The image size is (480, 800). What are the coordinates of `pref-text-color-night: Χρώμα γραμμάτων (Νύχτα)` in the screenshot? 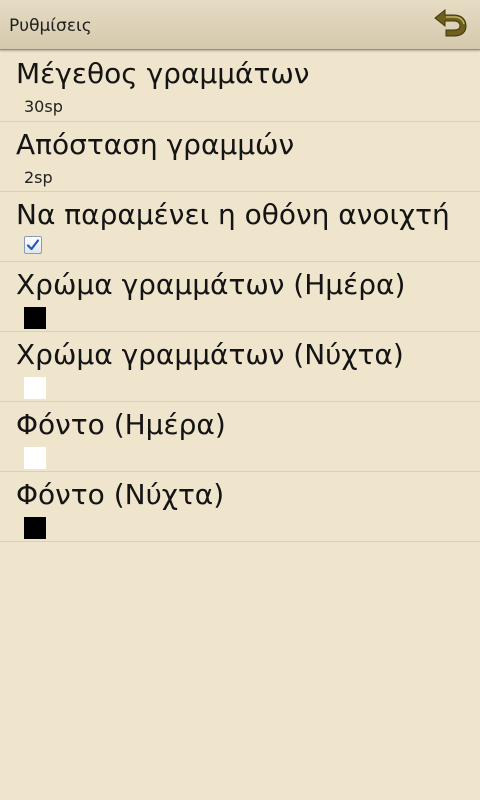 It's located at (240, 367).